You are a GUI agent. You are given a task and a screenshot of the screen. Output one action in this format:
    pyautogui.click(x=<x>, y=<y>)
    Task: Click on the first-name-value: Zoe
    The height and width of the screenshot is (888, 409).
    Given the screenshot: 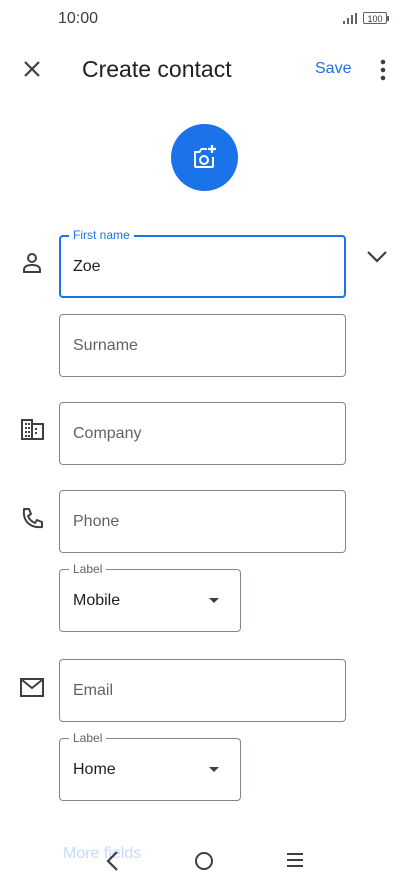 What is the action you would take?
    pyautogui.click(x=87, y=266)
    